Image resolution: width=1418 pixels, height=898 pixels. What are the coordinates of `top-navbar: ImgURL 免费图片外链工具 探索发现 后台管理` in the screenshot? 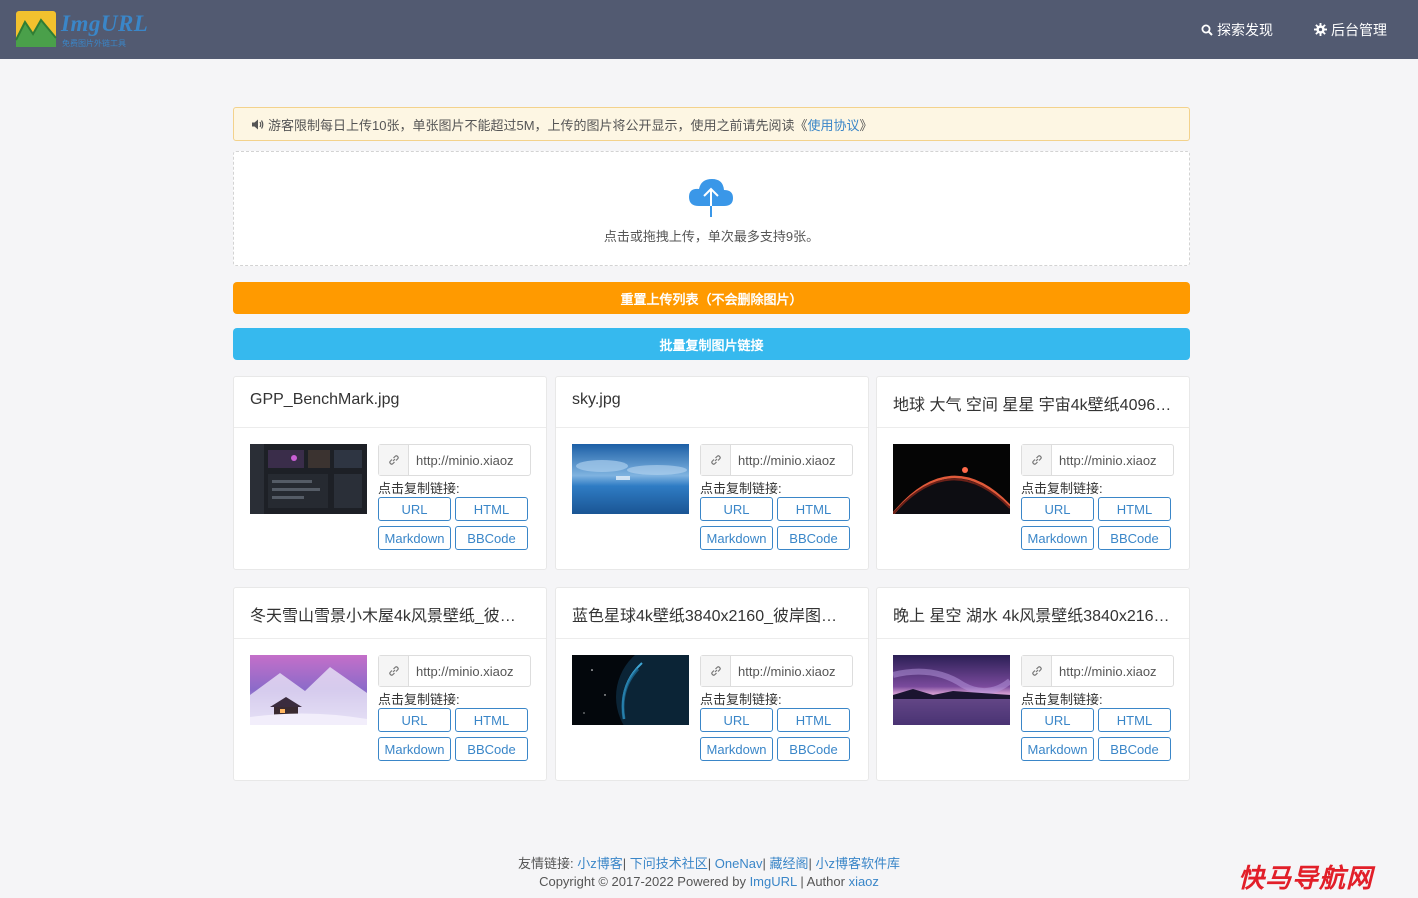 It's located at (709, 29).